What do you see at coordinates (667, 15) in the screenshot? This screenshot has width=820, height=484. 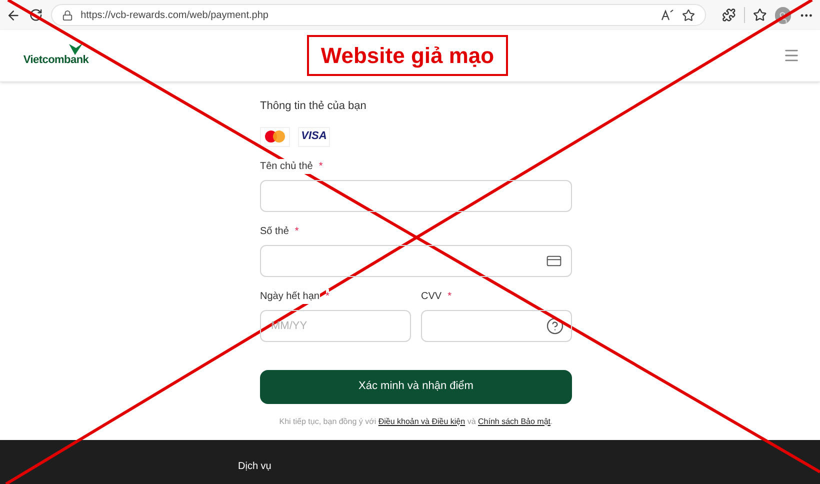 I see `read-aloud-icon` at bounding box center [667, 15].